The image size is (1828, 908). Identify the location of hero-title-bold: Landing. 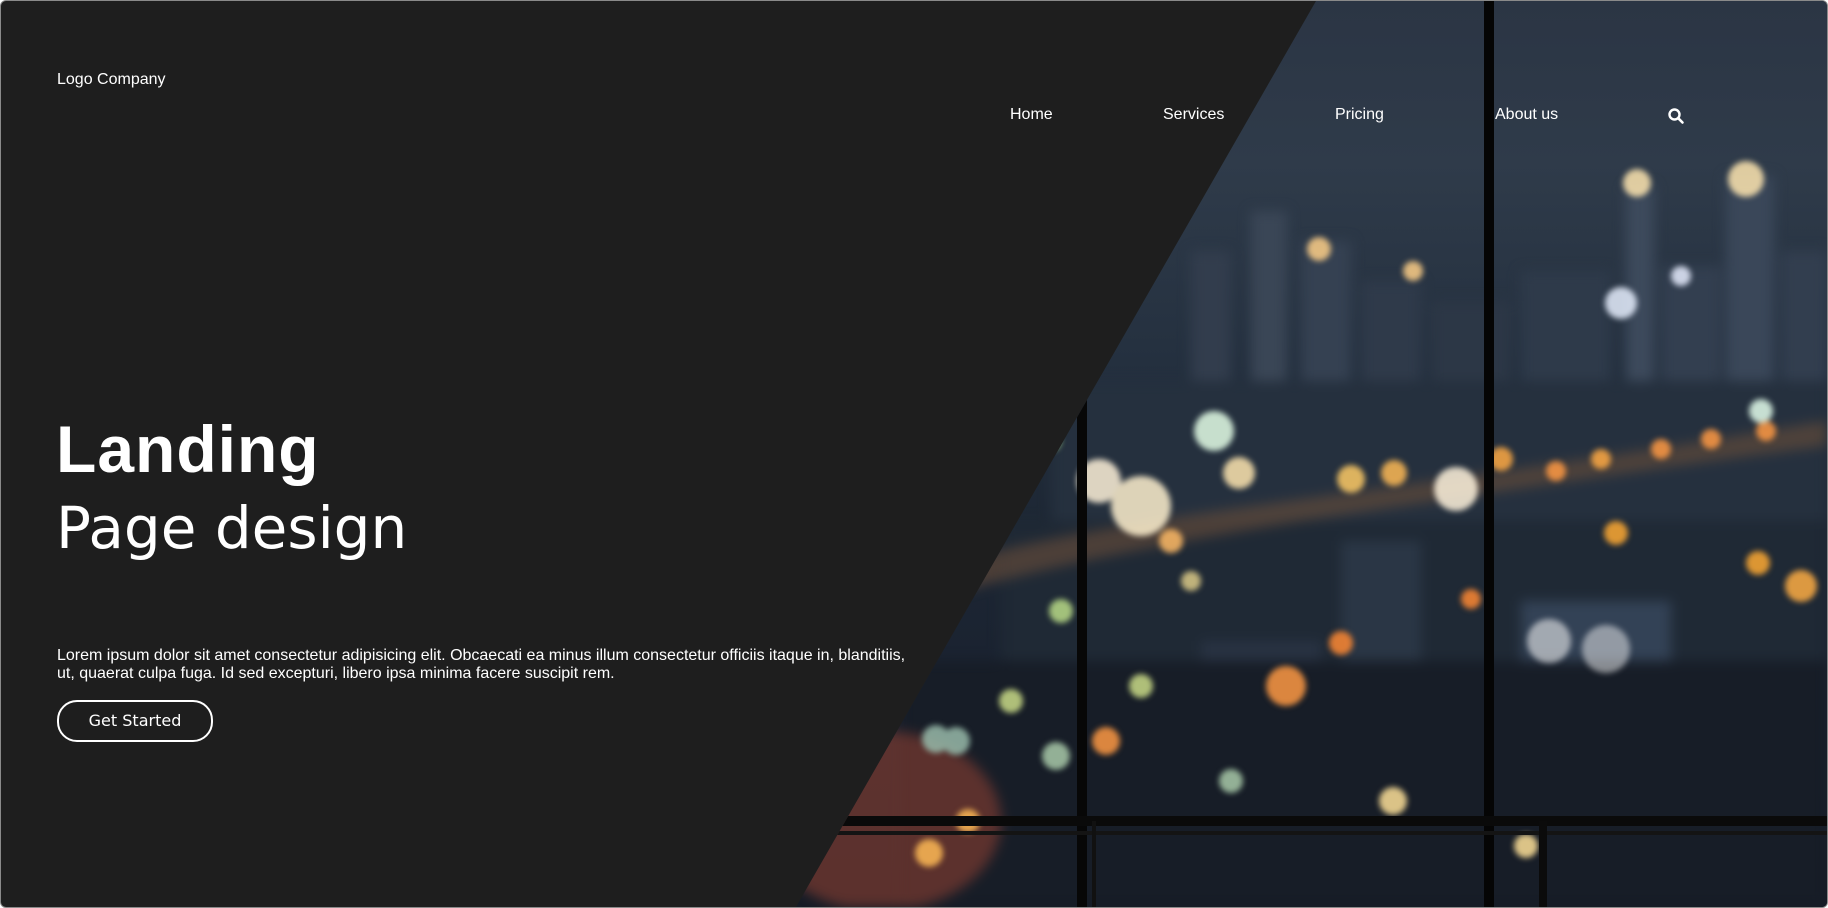
(188, 449).